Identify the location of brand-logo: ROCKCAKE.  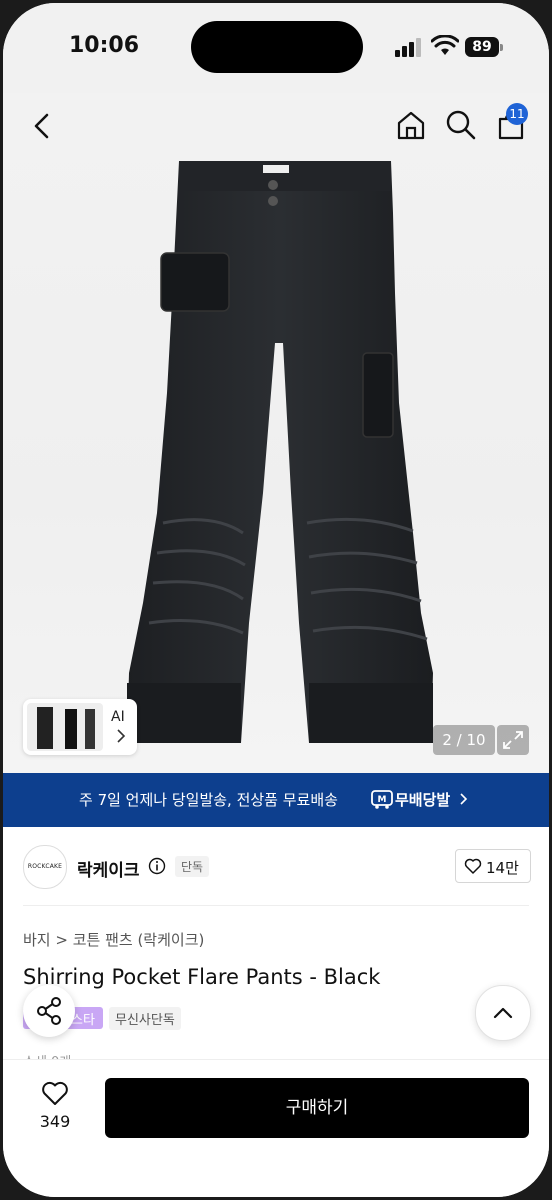
(45, 867).